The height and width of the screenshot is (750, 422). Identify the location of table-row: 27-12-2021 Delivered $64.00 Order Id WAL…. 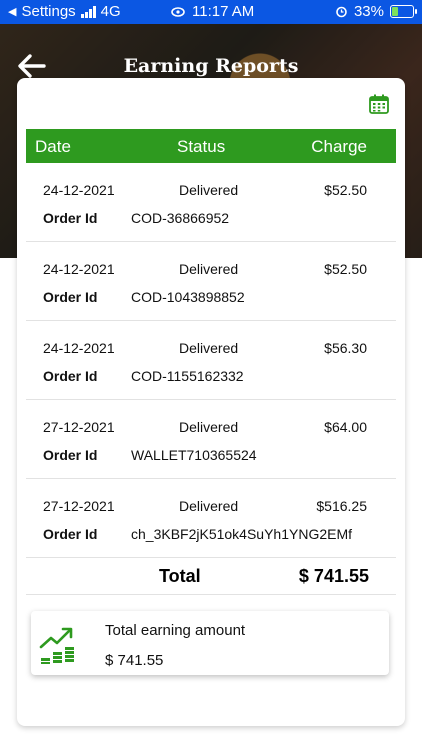
(211, 439).